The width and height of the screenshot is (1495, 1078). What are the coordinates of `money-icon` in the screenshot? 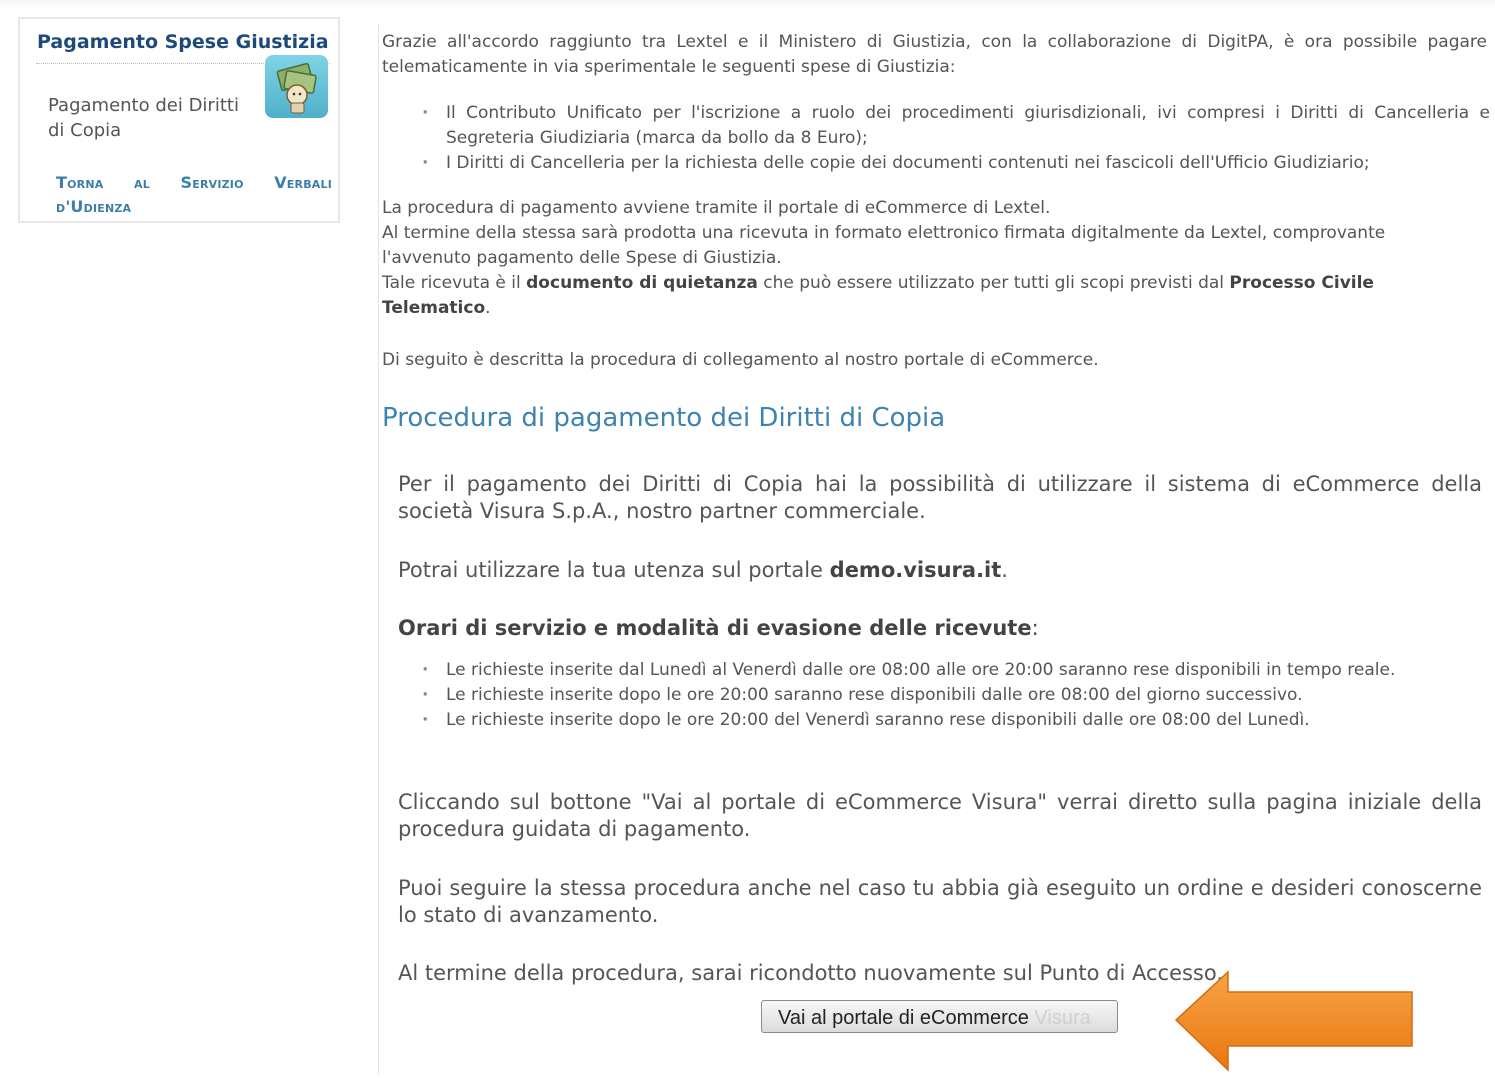 It's located at (296, 86).